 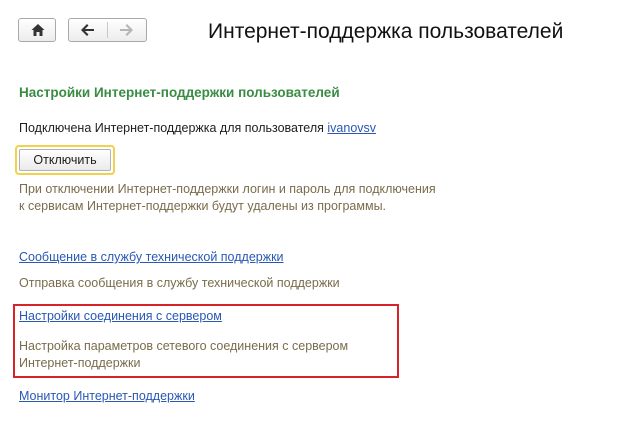 What do you see at coordinates (107, 396) in the screenshot?
I see `monitor-link: Монитор Интернет-поддержки` at bounding box center [107, 396].